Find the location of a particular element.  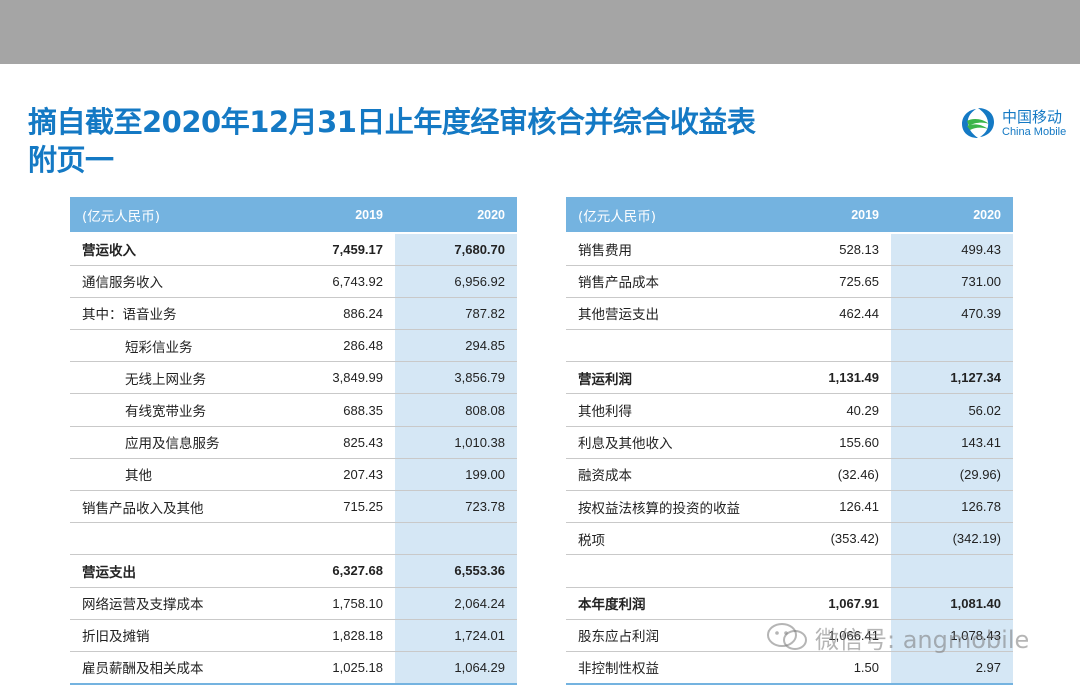

table-header-row: (亿元人民币) 2019 2020 is located at coordinates (789, 215).